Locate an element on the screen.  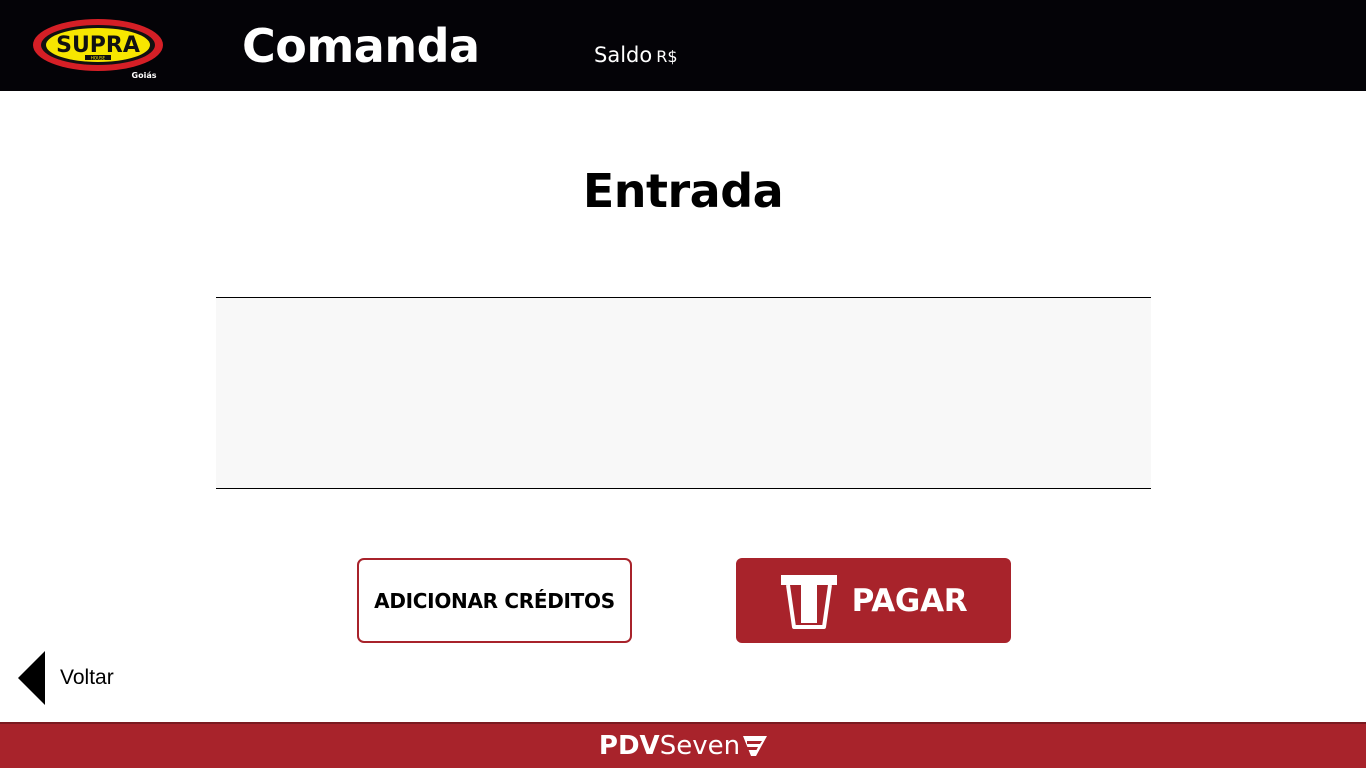
footer-bar: PDV Seven is located at coordinates (683, 745).